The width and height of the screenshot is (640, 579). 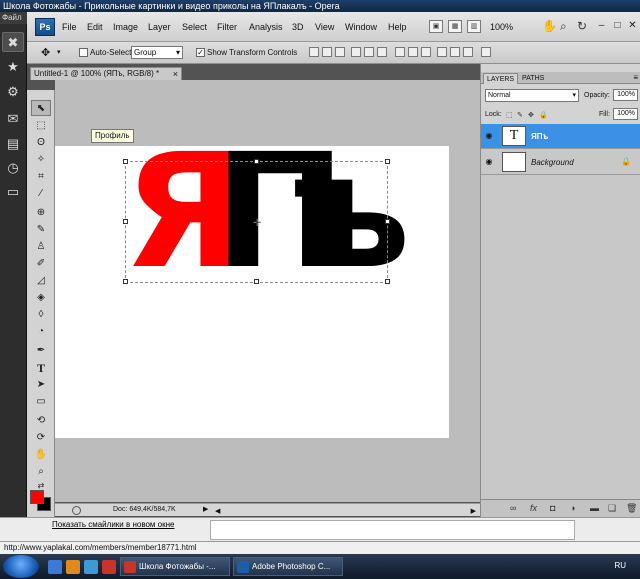 I want to click on zoom-icon: ⌕, so click(x=563, y=26).